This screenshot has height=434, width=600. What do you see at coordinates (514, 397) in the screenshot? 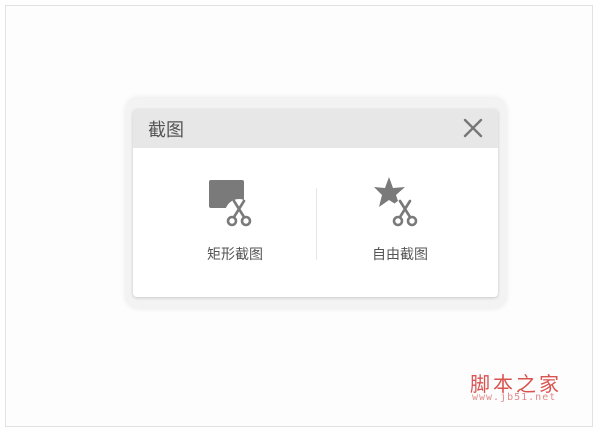
I see `watermark-url: www.jb51.net` at bounding box center [514, 397].